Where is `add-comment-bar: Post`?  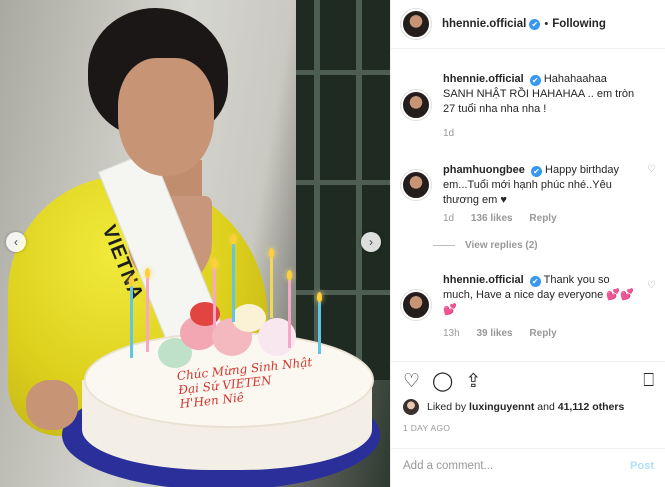 add-comment-bar: Post is located at coordinates (528, 464).